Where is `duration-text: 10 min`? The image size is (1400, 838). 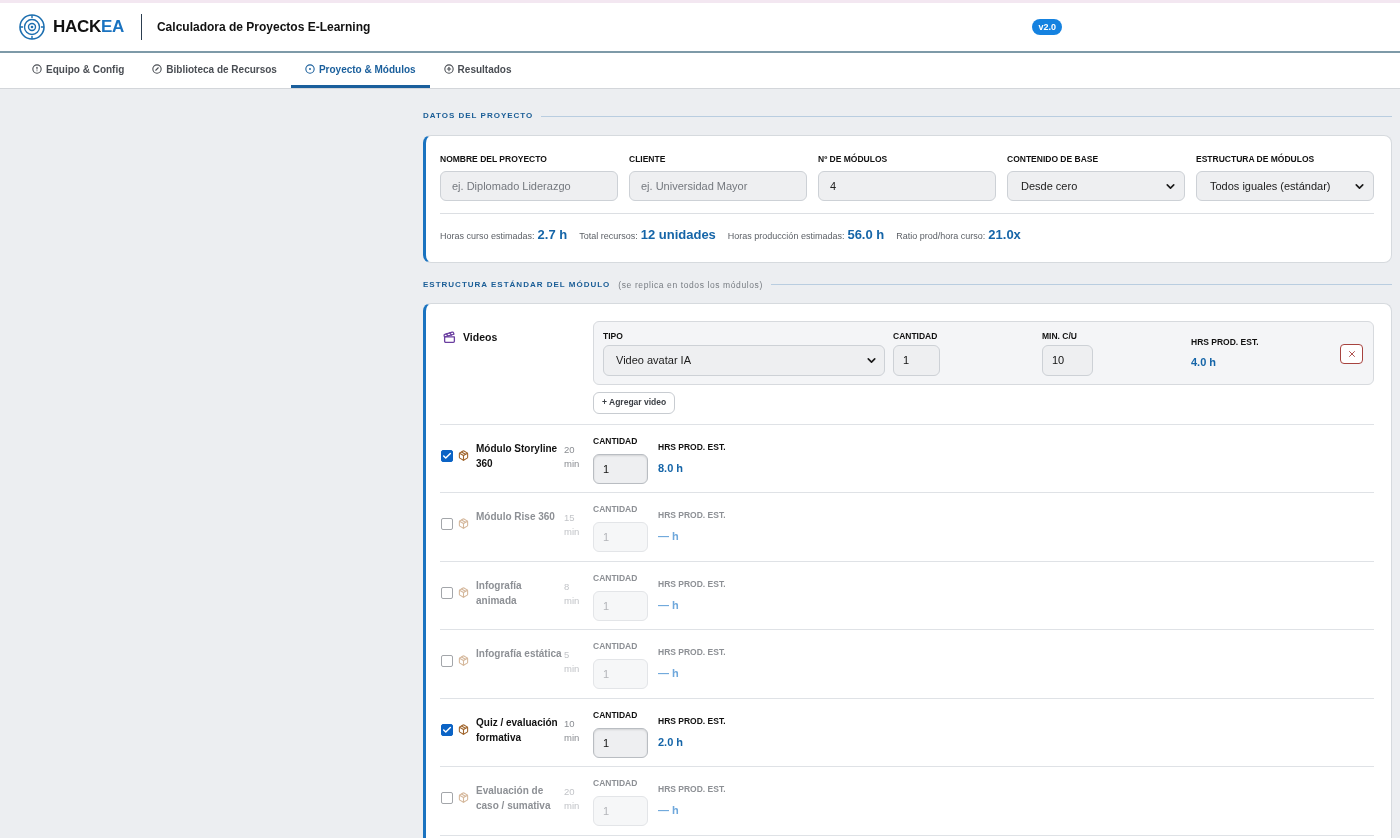 duration-text: 10 min is located at coordinates (572, 730).